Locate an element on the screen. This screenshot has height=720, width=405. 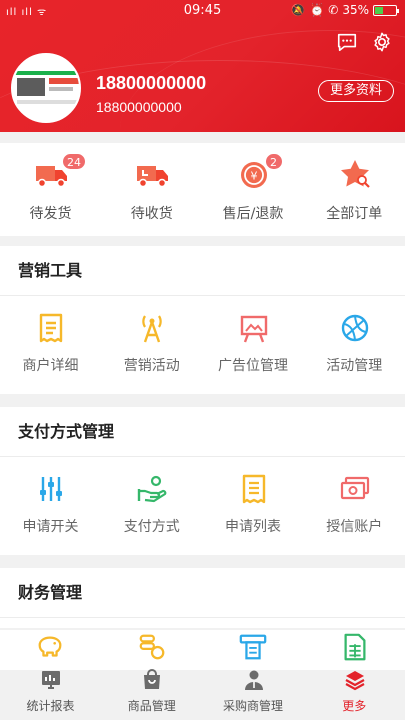
tab-label: 统计报表 is located at coordinates (50, 706).